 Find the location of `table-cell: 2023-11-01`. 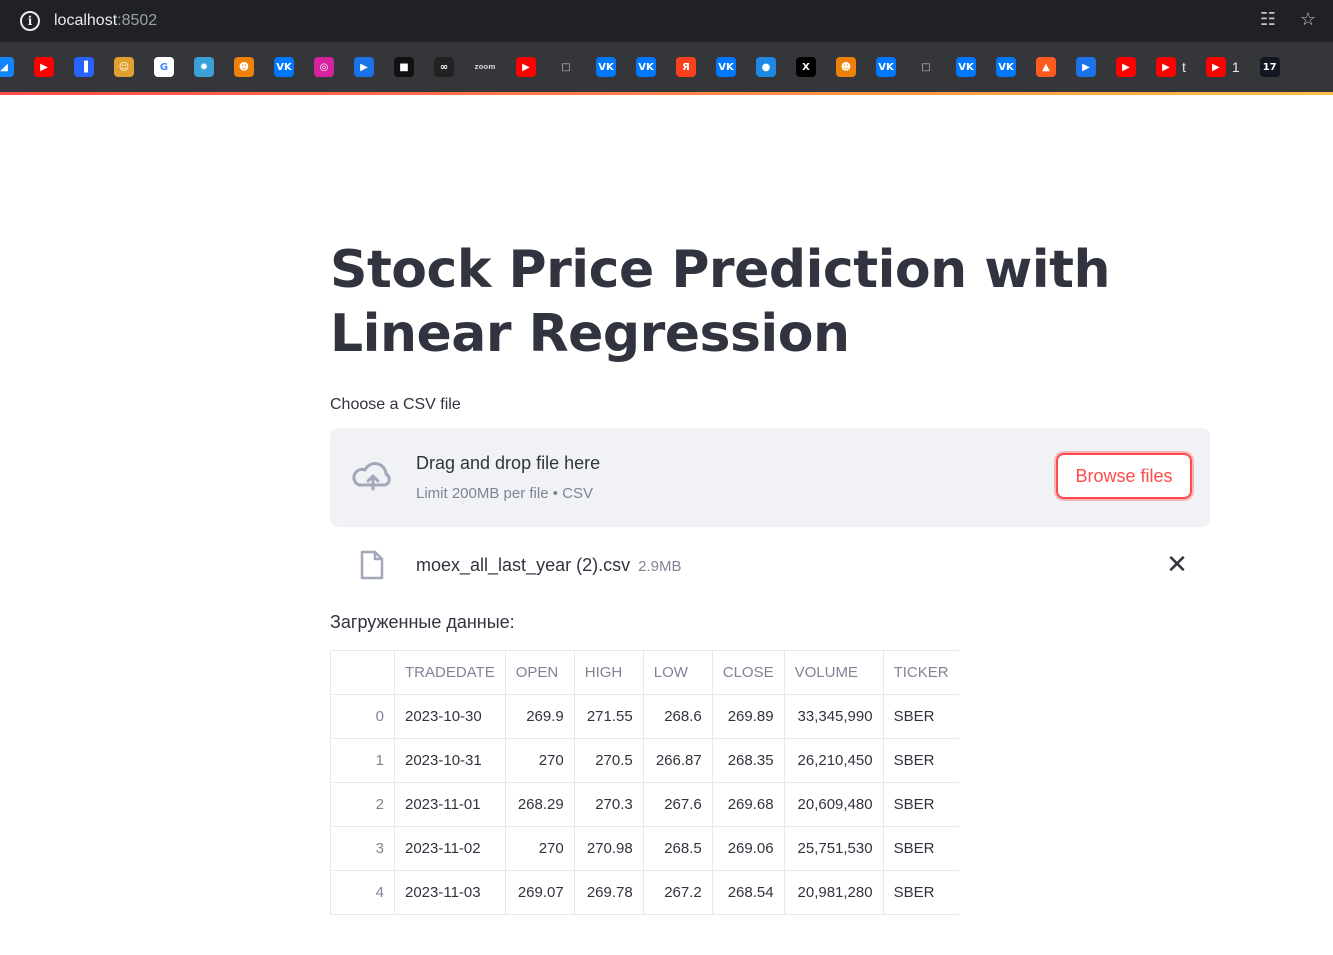

table-cell: 2023-11-01 is located at coordinates (450, 804).